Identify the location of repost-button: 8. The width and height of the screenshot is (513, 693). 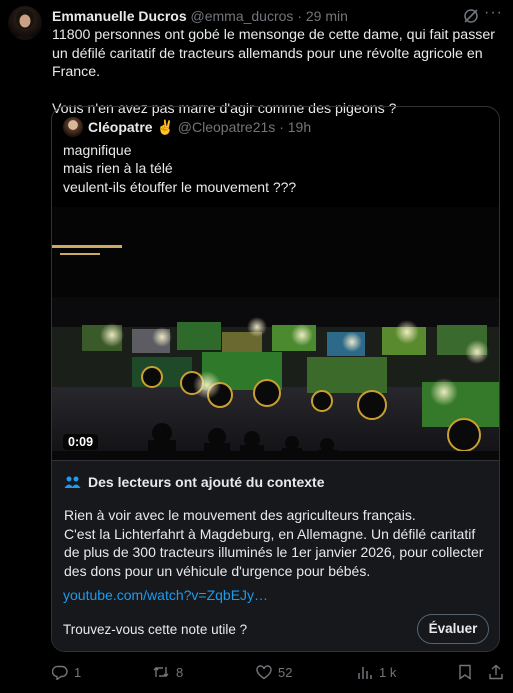
(167, 672).